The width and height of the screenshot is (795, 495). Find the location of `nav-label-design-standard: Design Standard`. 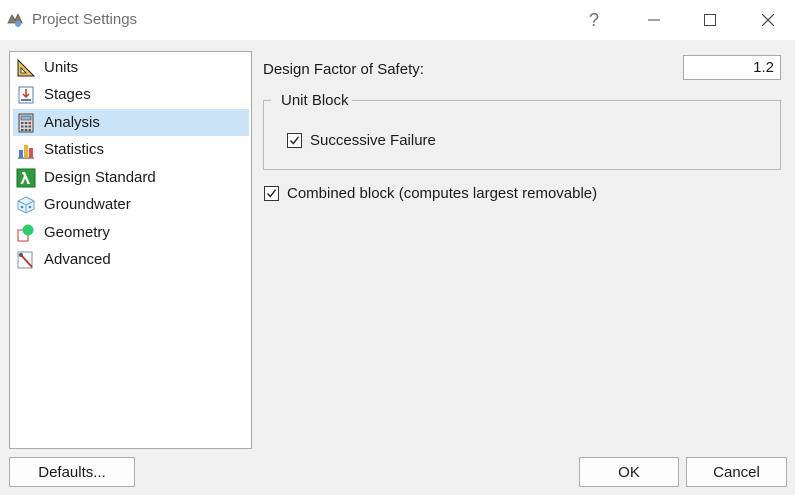

nav-label-design-standard: Design Standard is located at coordinates (100, 177).